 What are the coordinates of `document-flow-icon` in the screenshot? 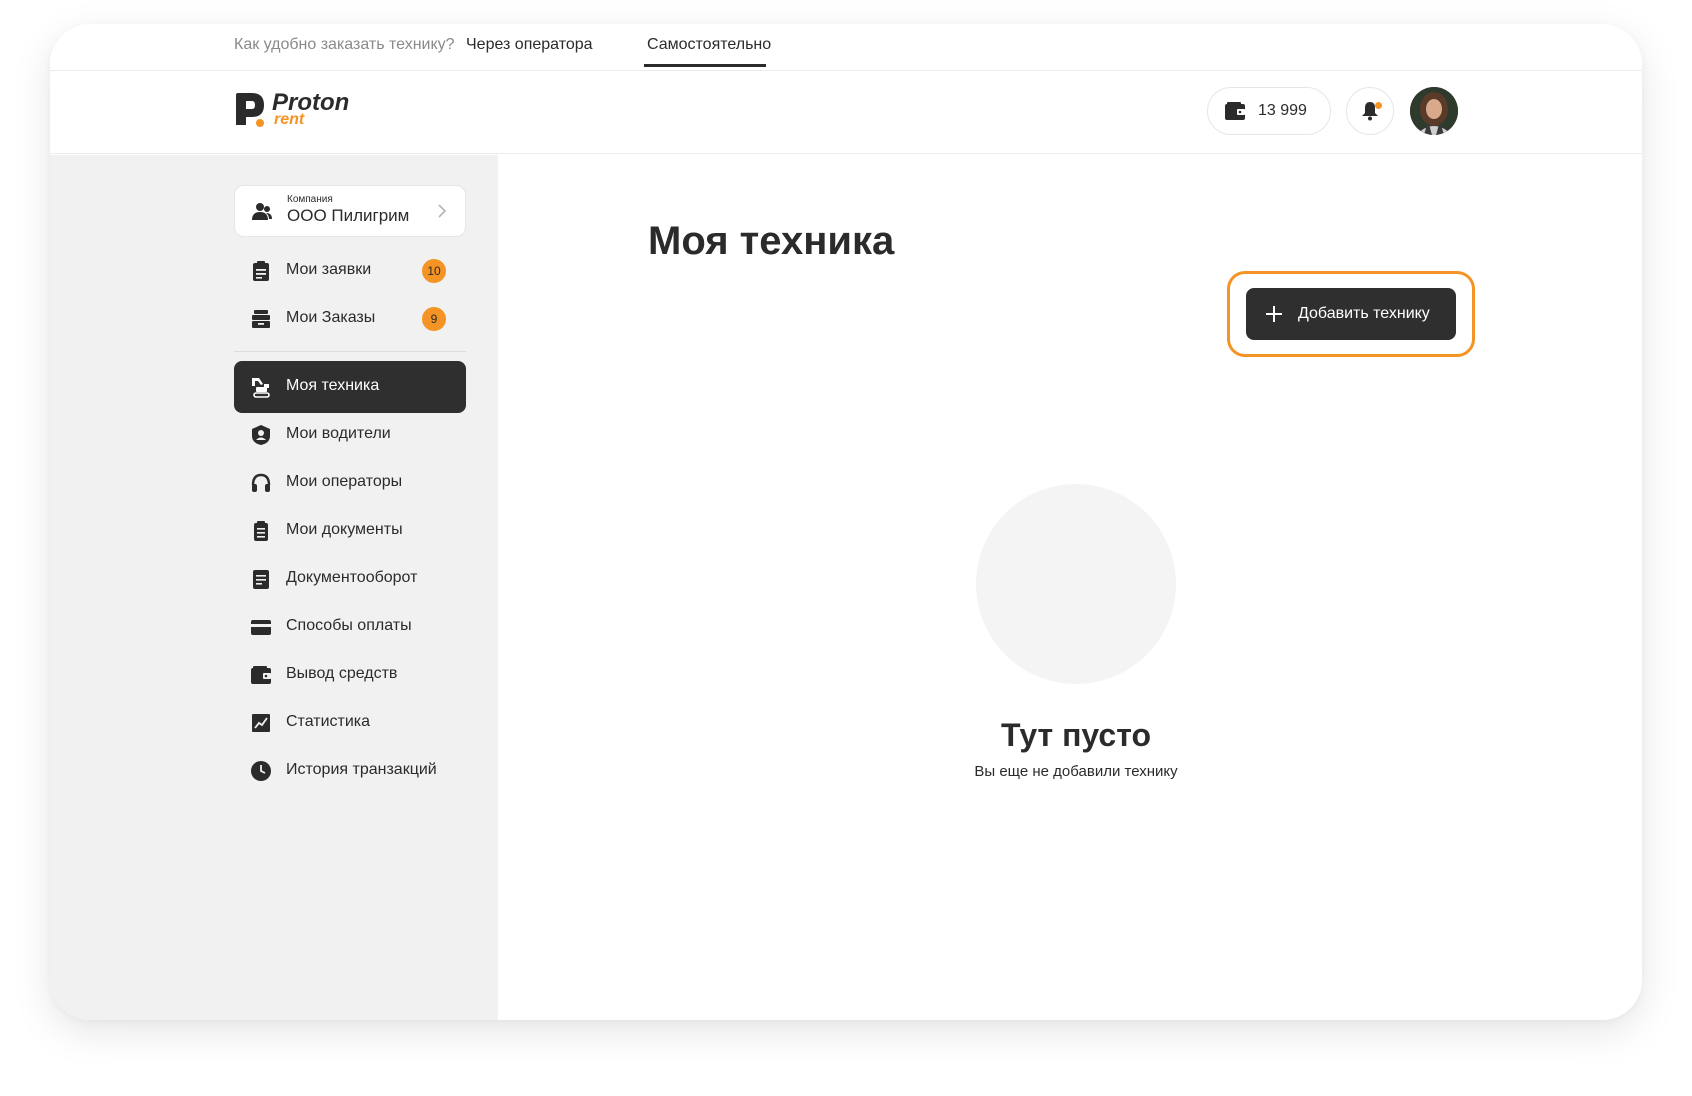 It's located at (261, 579).